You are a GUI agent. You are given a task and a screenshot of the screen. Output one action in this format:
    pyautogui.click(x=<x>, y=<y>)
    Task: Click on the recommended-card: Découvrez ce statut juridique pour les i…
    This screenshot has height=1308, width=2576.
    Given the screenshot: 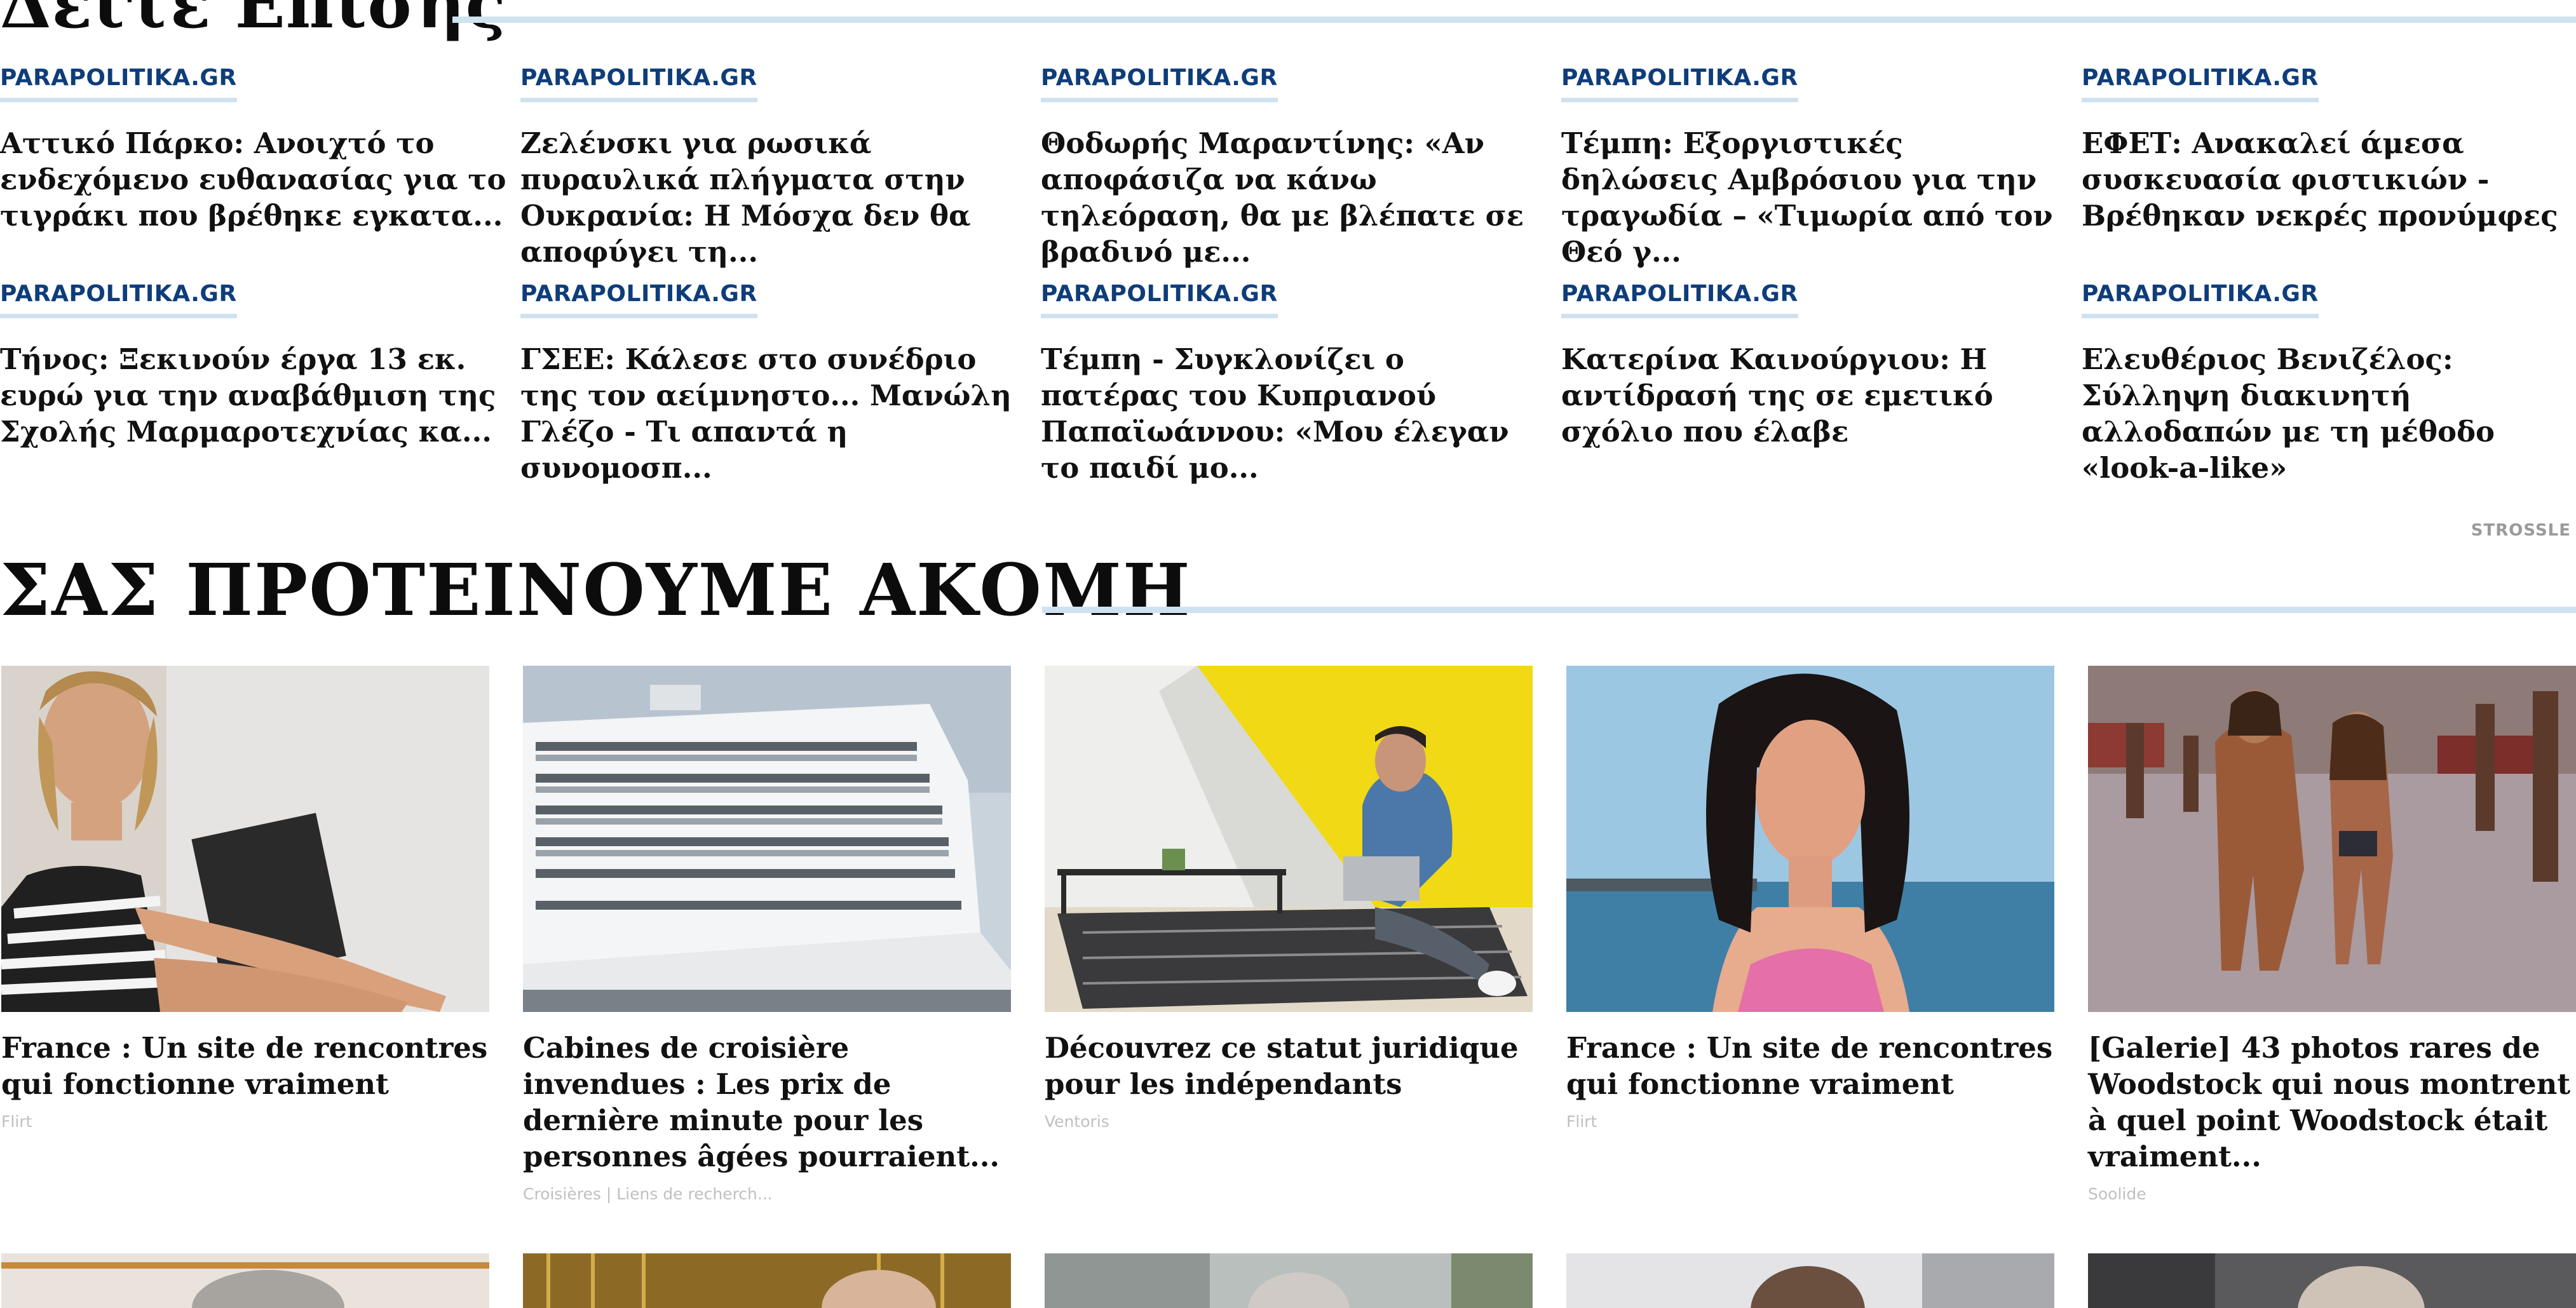 What is the action you would take?
    pyautogui.click(x=1289, y=898)
    